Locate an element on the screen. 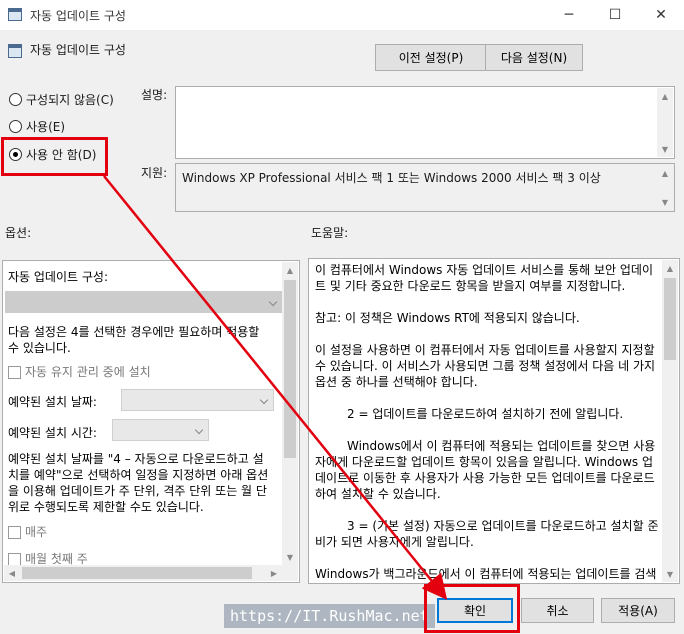  options-desc-line1: 예약된 설치 날짜를 "4 – 자동으로 다운로드하고 설 is located at coordinates (136, 459).